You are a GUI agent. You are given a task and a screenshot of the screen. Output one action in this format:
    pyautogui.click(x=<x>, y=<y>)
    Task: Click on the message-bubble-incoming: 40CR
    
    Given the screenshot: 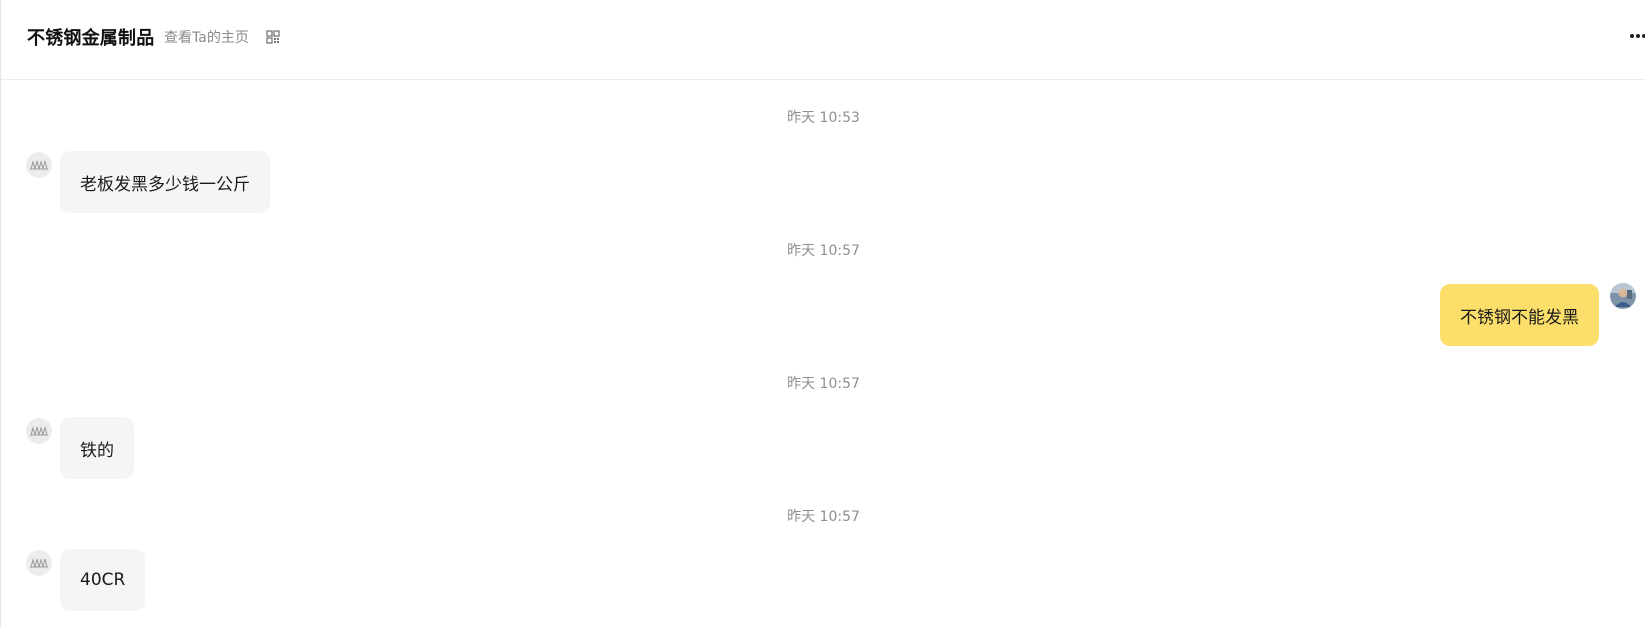 What is the action you would take?
    pyautogui.click(x=103, y=580)
    